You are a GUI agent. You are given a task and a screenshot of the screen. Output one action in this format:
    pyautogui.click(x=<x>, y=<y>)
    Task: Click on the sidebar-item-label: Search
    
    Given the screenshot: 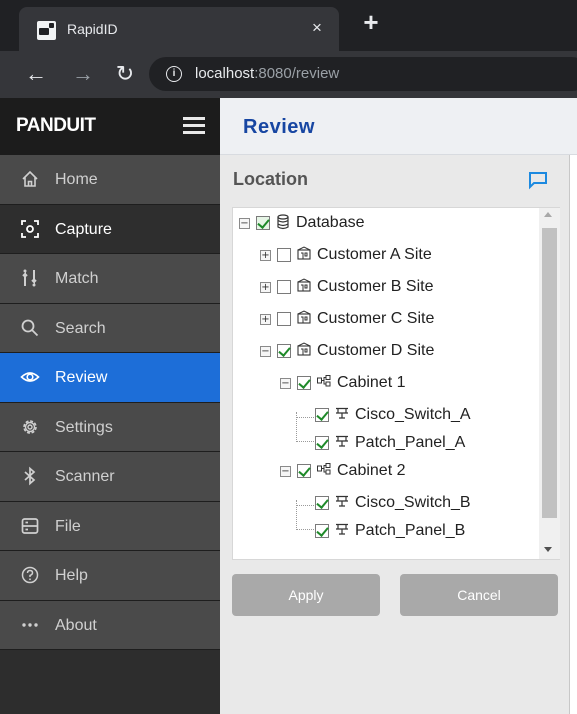 What is the action you would take?
    pyautogui.click(x=80, y=328)
    